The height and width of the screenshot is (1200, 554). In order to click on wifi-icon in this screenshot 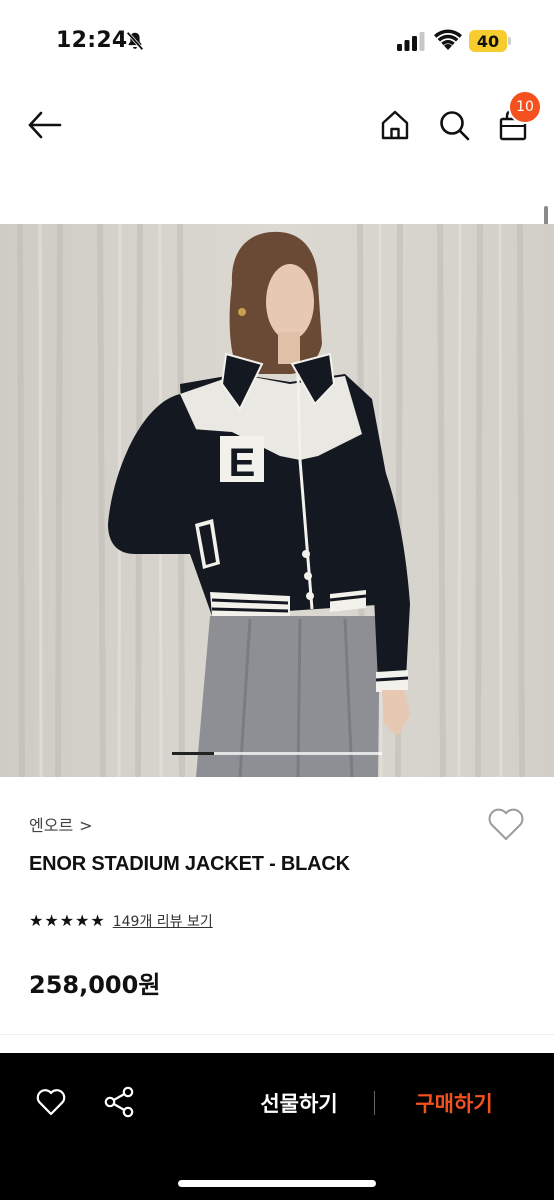, I will do `click(448, 39)`.